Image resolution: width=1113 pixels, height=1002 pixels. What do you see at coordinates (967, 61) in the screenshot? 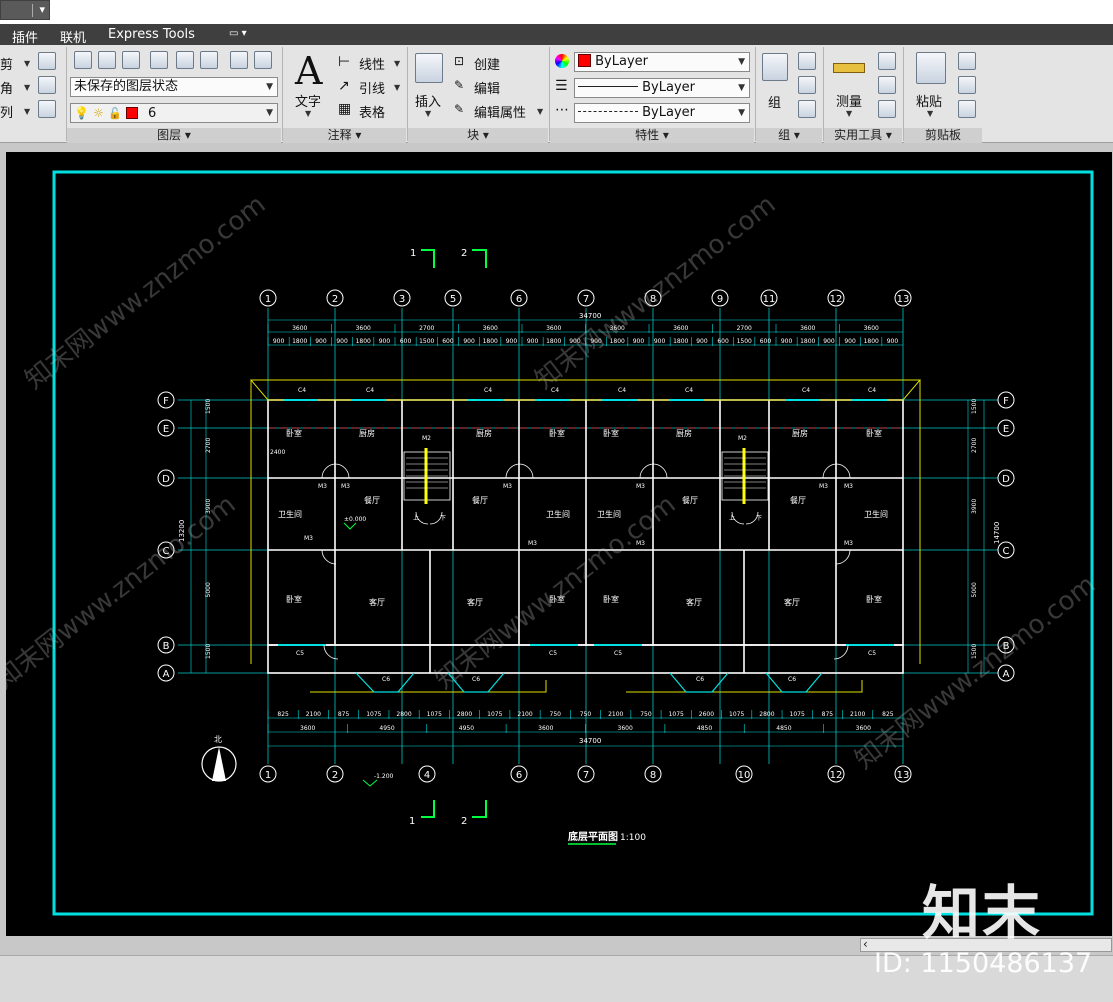
I see `cut-icon` at bounding box center [967, 61].